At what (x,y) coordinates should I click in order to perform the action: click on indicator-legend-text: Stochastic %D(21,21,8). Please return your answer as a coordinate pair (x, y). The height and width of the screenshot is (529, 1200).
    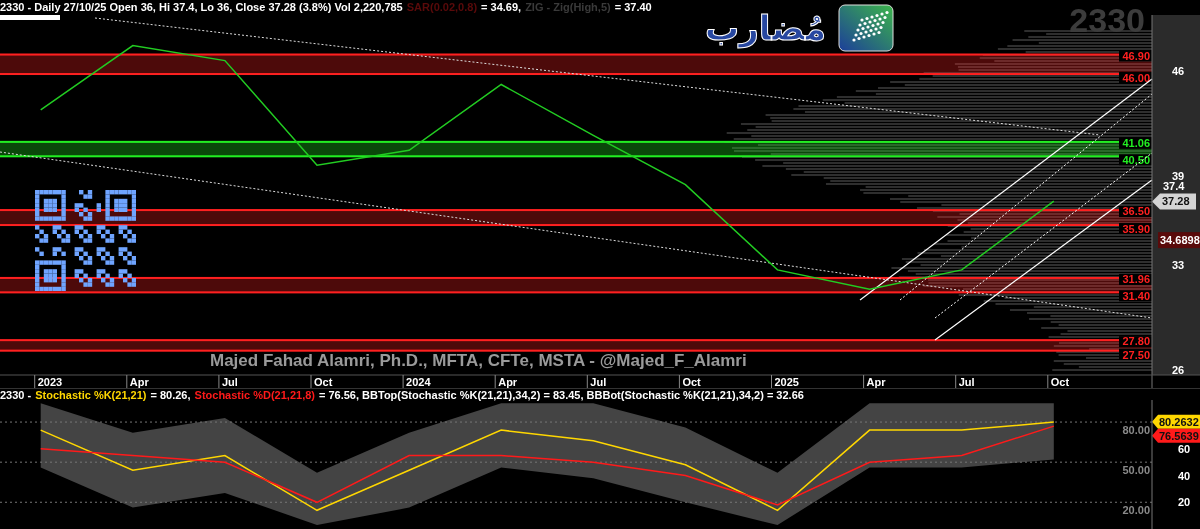
    Looking at the image, I should click on (254, 394).